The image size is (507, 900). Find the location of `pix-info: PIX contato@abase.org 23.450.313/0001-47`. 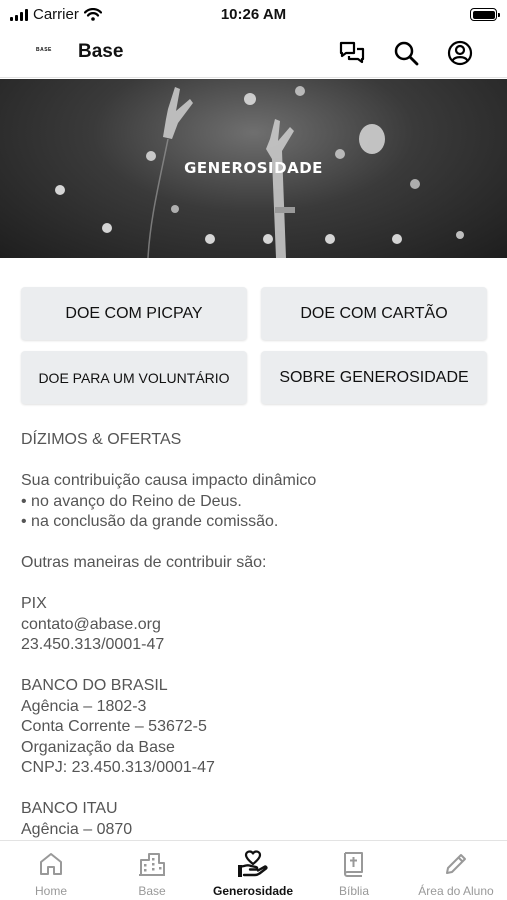

pix-info: PIX contato@abase.org 23.450.313/0001-47 is located at coordinates (93, 624).